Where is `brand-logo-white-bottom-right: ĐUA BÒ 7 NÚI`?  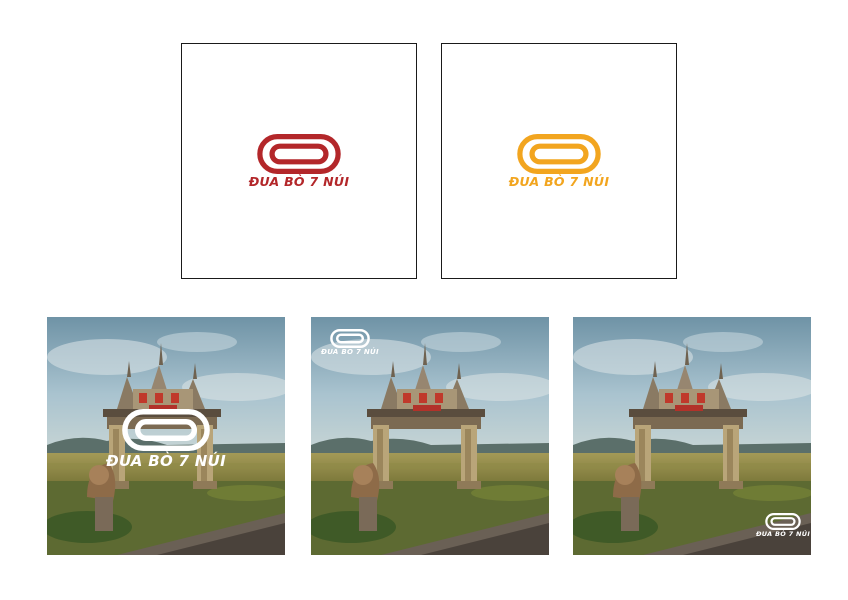 brand-logo-white-bottom-right: ĐUA BÒ 7 NÚI is located at coordinates (783, 525).